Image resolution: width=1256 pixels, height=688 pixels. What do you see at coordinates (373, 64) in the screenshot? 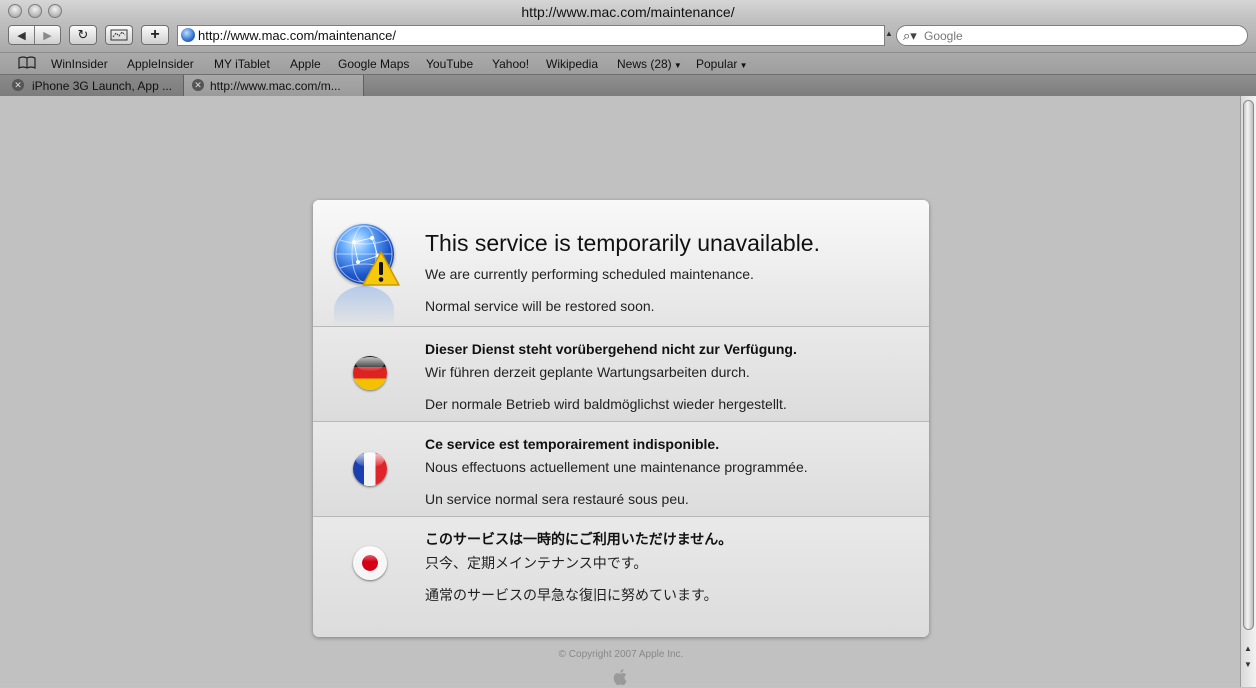
I see `bookmark-item: Google Maps` at bounding box center [373, 64].